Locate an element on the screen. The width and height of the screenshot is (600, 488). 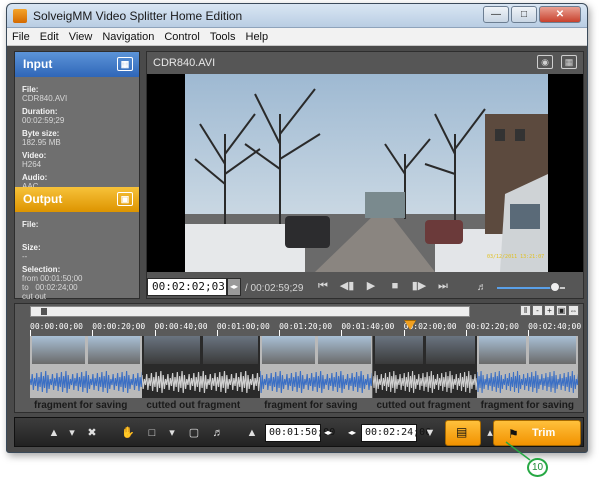
end-time-field: 00:02:24;00 is located at coordinates (396, 433).